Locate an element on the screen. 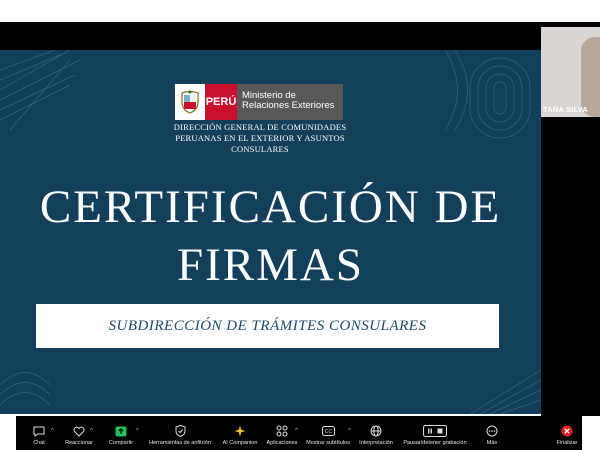 The height and width of the screenshot is (450, 600). reactions-label: Reaccionar is located at coordinates (79, 443).